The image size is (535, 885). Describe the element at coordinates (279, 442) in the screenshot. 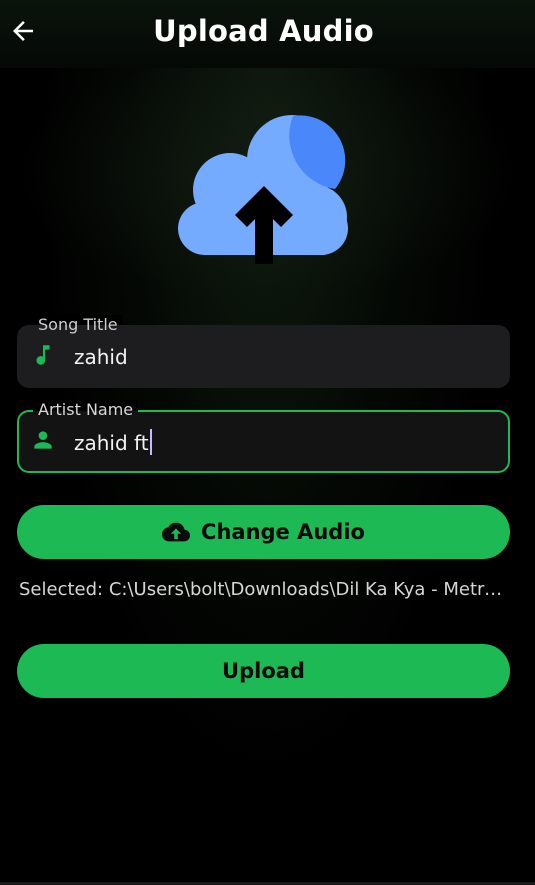

I see `artist-name-input: zahid ft` at that location.